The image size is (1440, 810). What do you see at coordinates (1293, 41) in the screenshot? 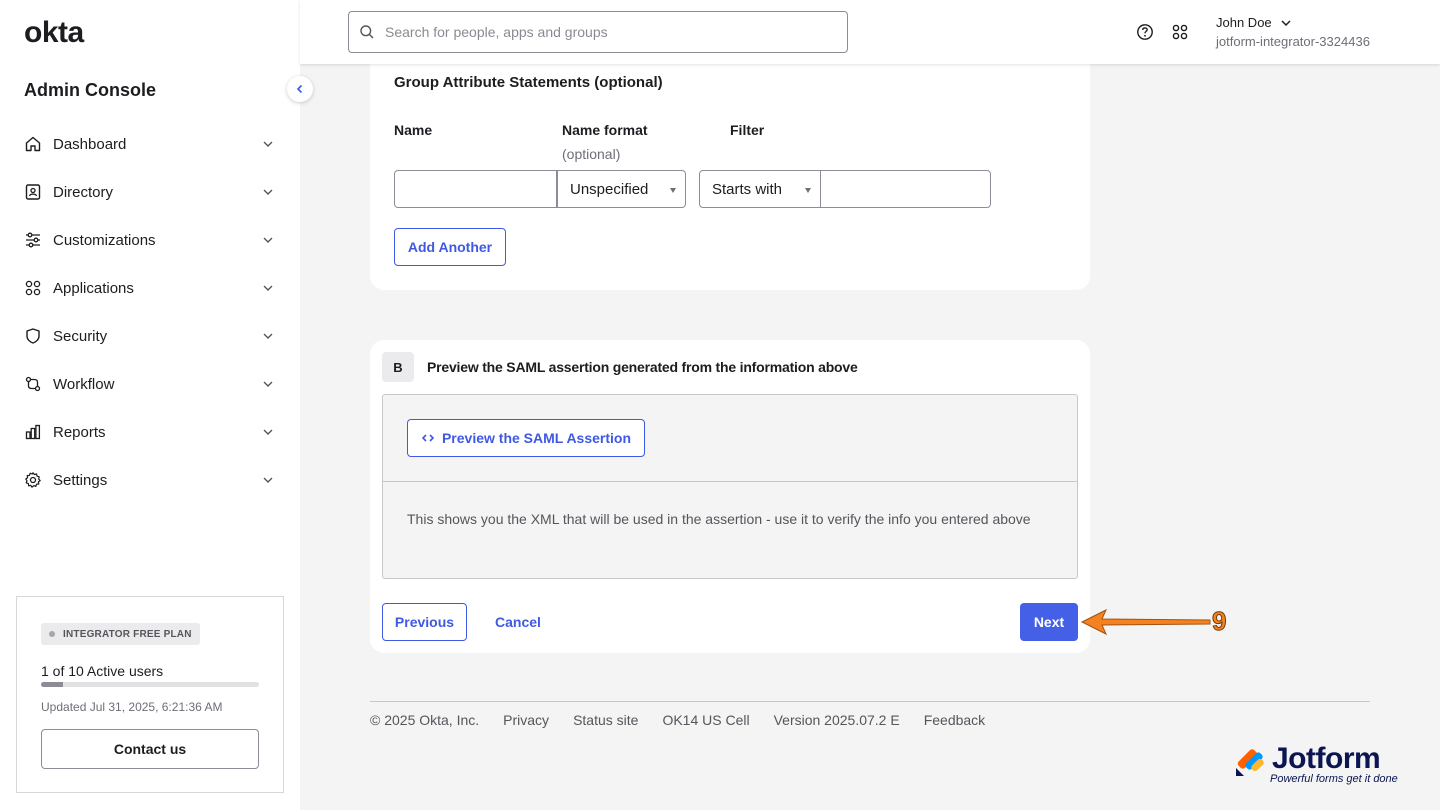
I see `user-org: jotform-integrator-3324436` at bounding box center [1293, 41].